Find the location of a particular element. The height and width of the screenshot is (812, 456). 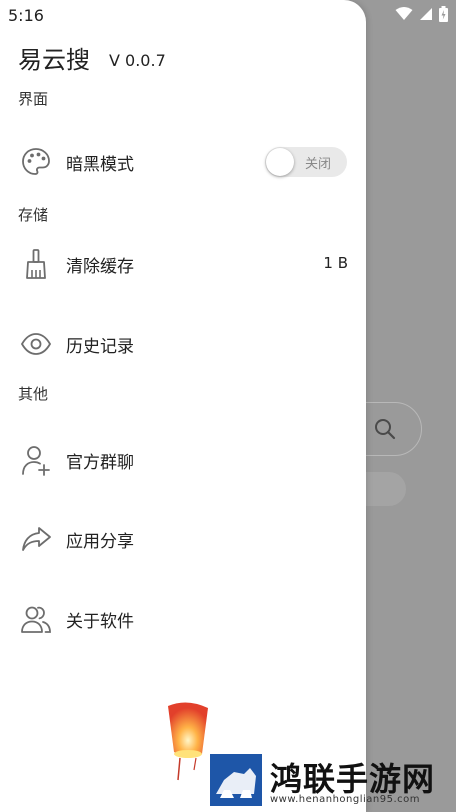

menu-item-about: 关于软件 is located at coordinates (183, 619).